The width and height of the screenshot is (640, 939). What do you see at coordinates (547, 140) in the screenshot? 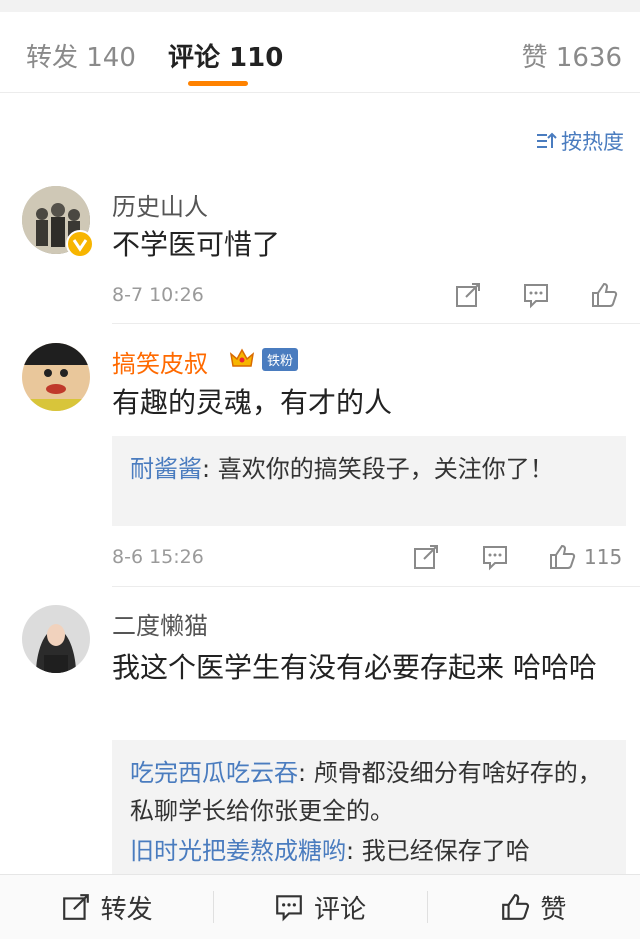
I see `sort-icon` at bounding box center [547, 140].